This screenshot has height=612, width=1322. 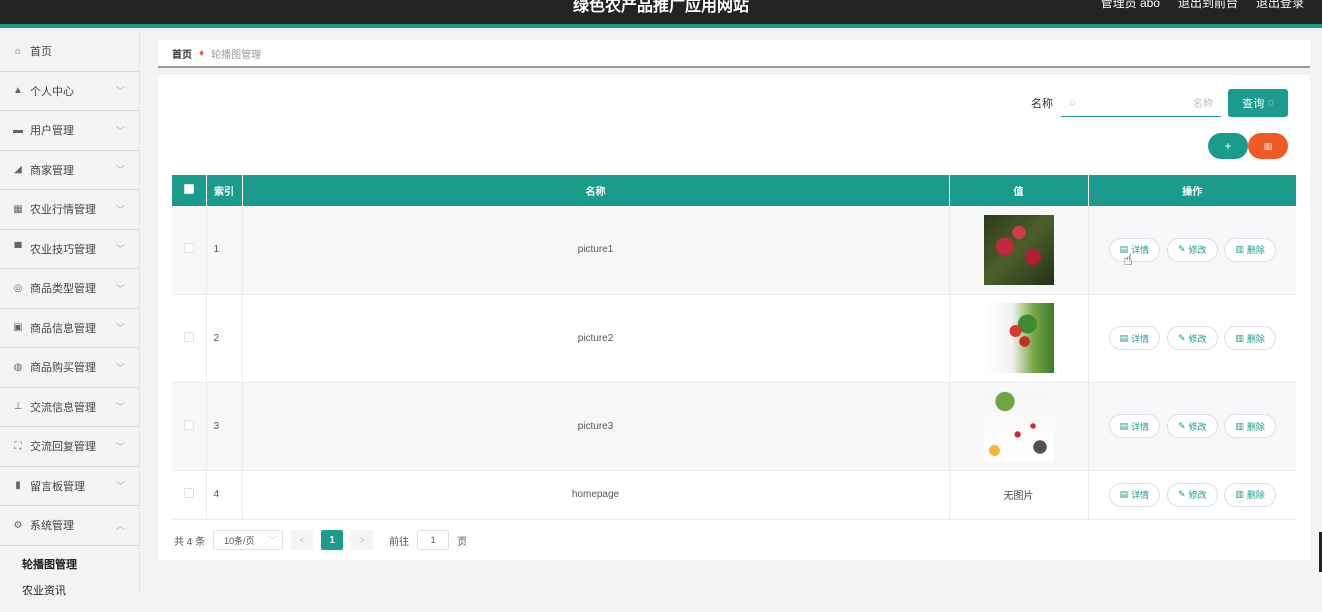 What do you see at coordinates (224, 426) in the screenshot?
I see `row-index: 3` at bounding box center [224, 426].